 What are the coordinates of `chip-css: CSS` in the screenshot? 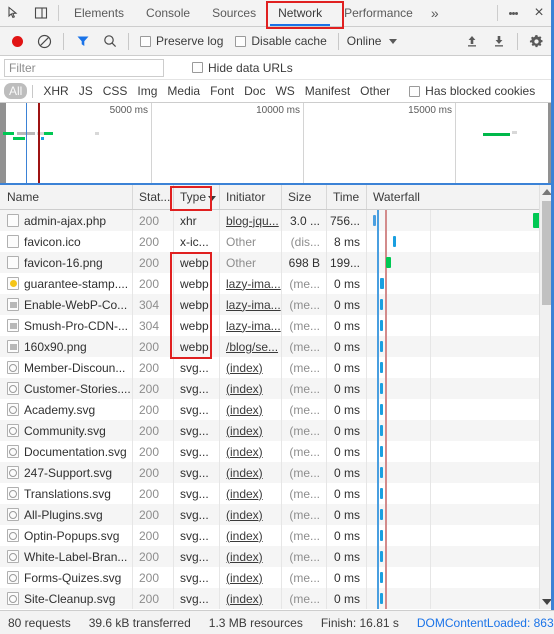 It's located at (115, 91).